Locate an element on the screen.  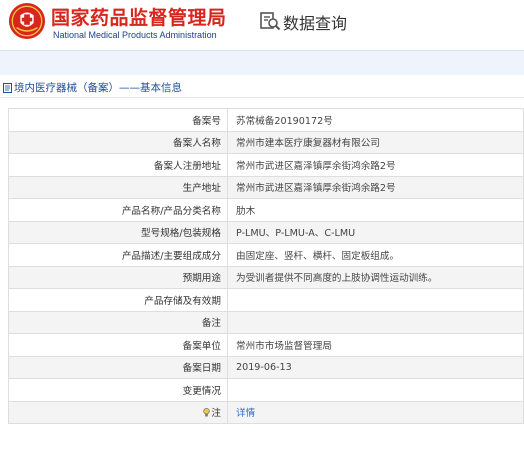
row-label: 产品描述/主要组成成分 is located at coordinates (118, 255).